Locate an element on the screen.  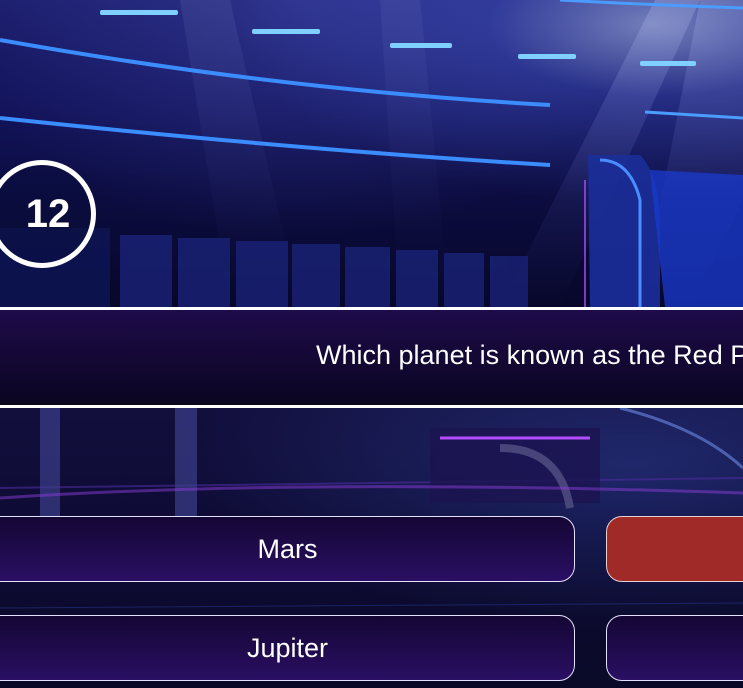
answer-option-b is located at coordinates (674, 549).